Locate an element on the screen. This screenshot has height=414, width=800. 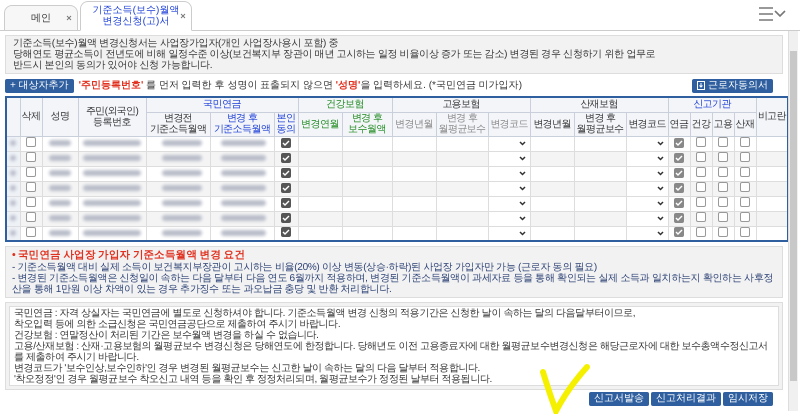
column-header: 연금 is located at coordinates (679, 124).